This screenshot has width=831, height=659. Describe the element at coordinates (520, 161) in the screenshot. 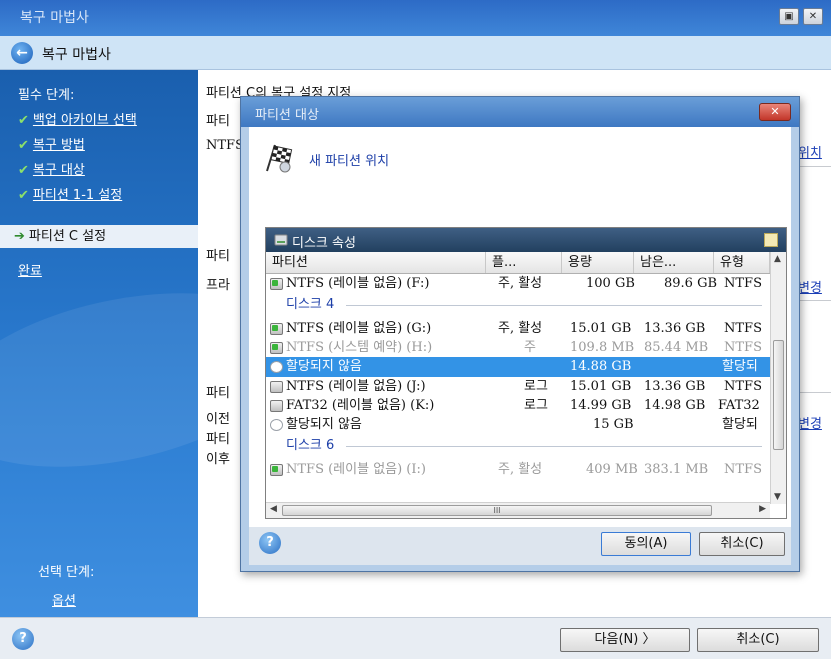

I see `dialog-heading-area: 새 파티션 위치` at that location.